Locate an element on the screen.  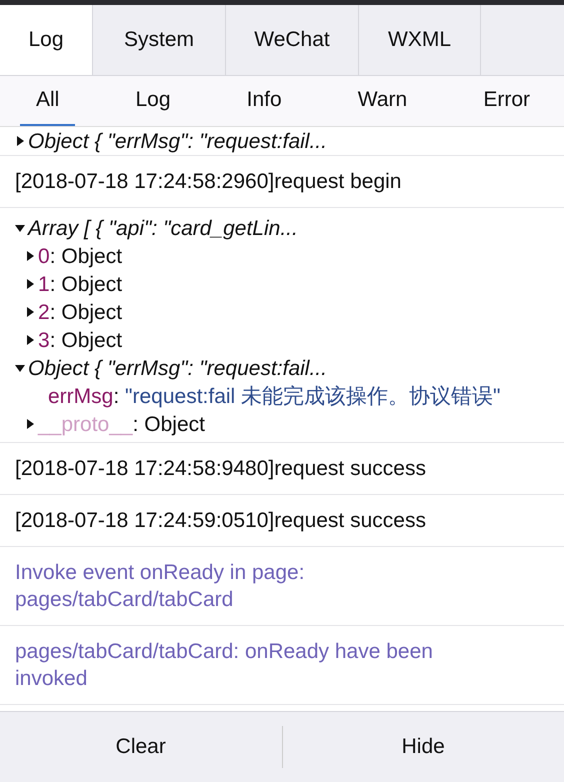
tab: WeChat is located at coordinates (292, 40).